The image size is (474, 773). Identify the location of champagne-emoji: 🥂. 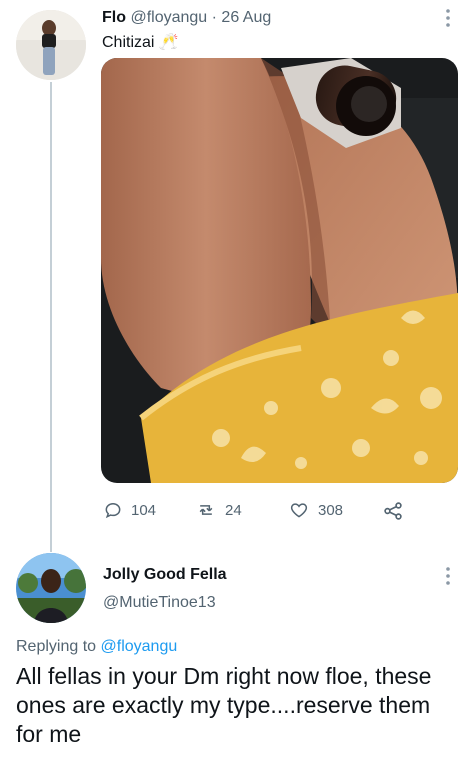
(168, 42).